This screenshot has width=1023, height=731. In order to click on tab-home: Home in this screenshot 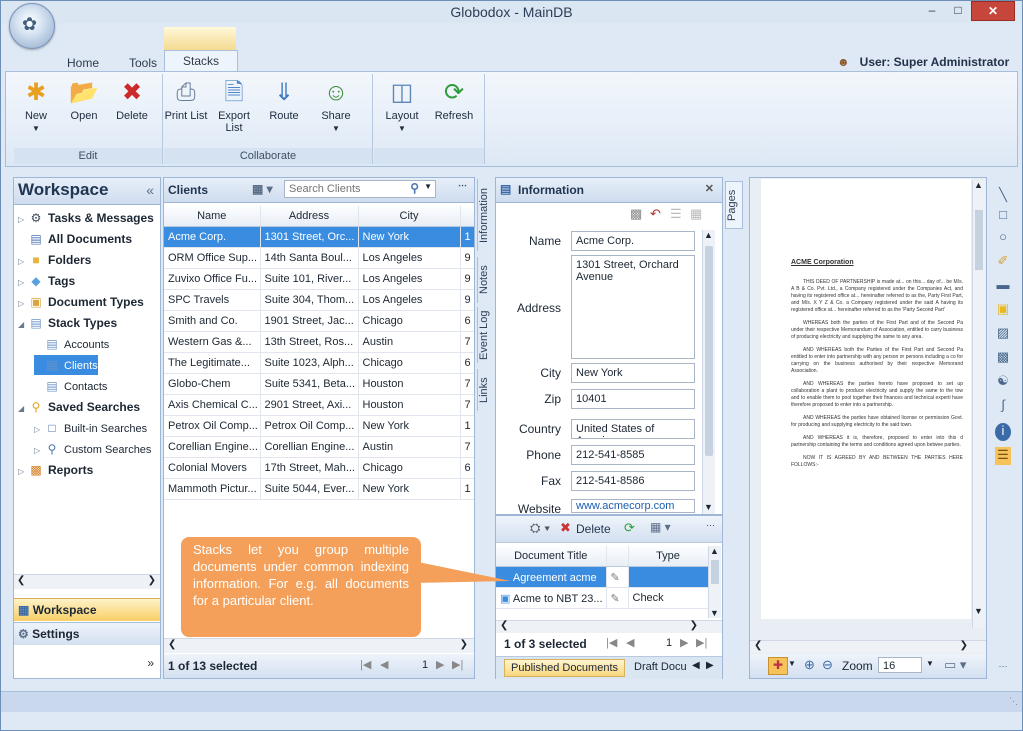, I will do `click(83, 63)`.